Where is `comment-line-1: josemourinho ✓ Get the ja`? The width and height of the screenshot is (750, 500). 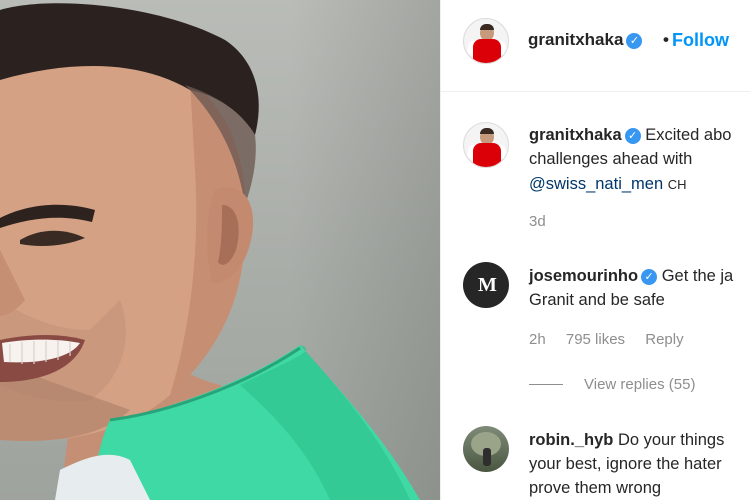 comment-line-1: josemourinho ✓ Get the ja is located at coordinates (631, 276).